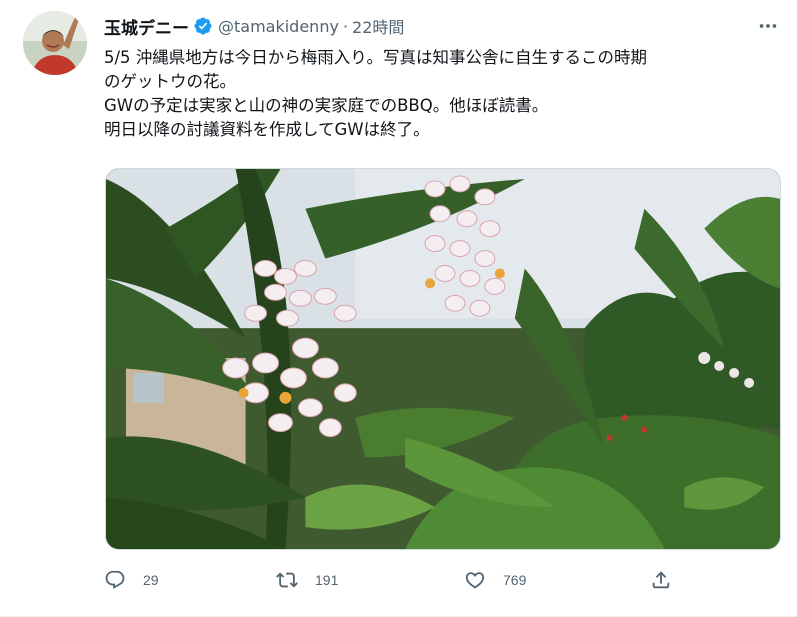 This screenshot has width=797, height=617. Describe the element at coordinates (495, 580) in the screenshot. I see `like-button: 769` at that location.